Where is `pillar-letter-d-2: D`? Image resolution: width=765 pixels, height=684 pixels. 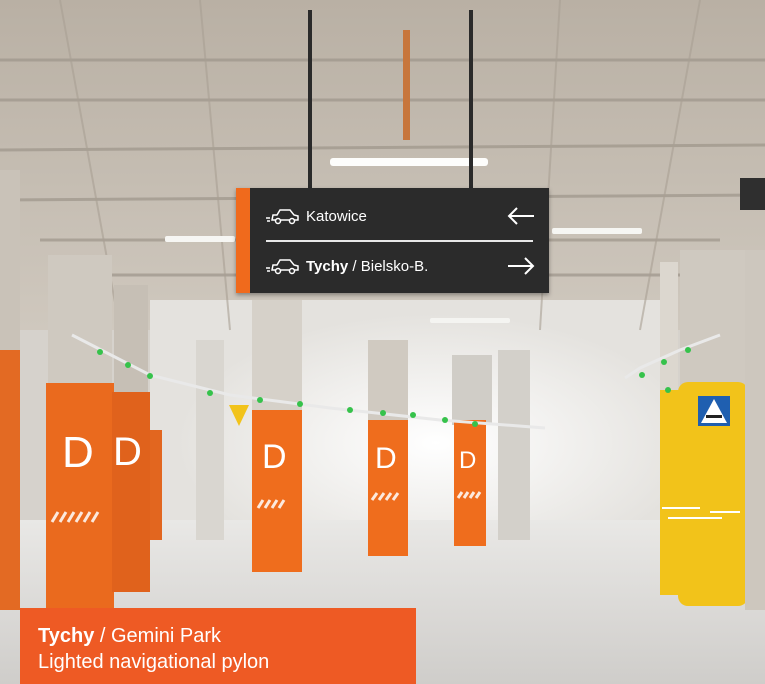 pillar-letter-d-2: D is located at coordinates (127, 452).